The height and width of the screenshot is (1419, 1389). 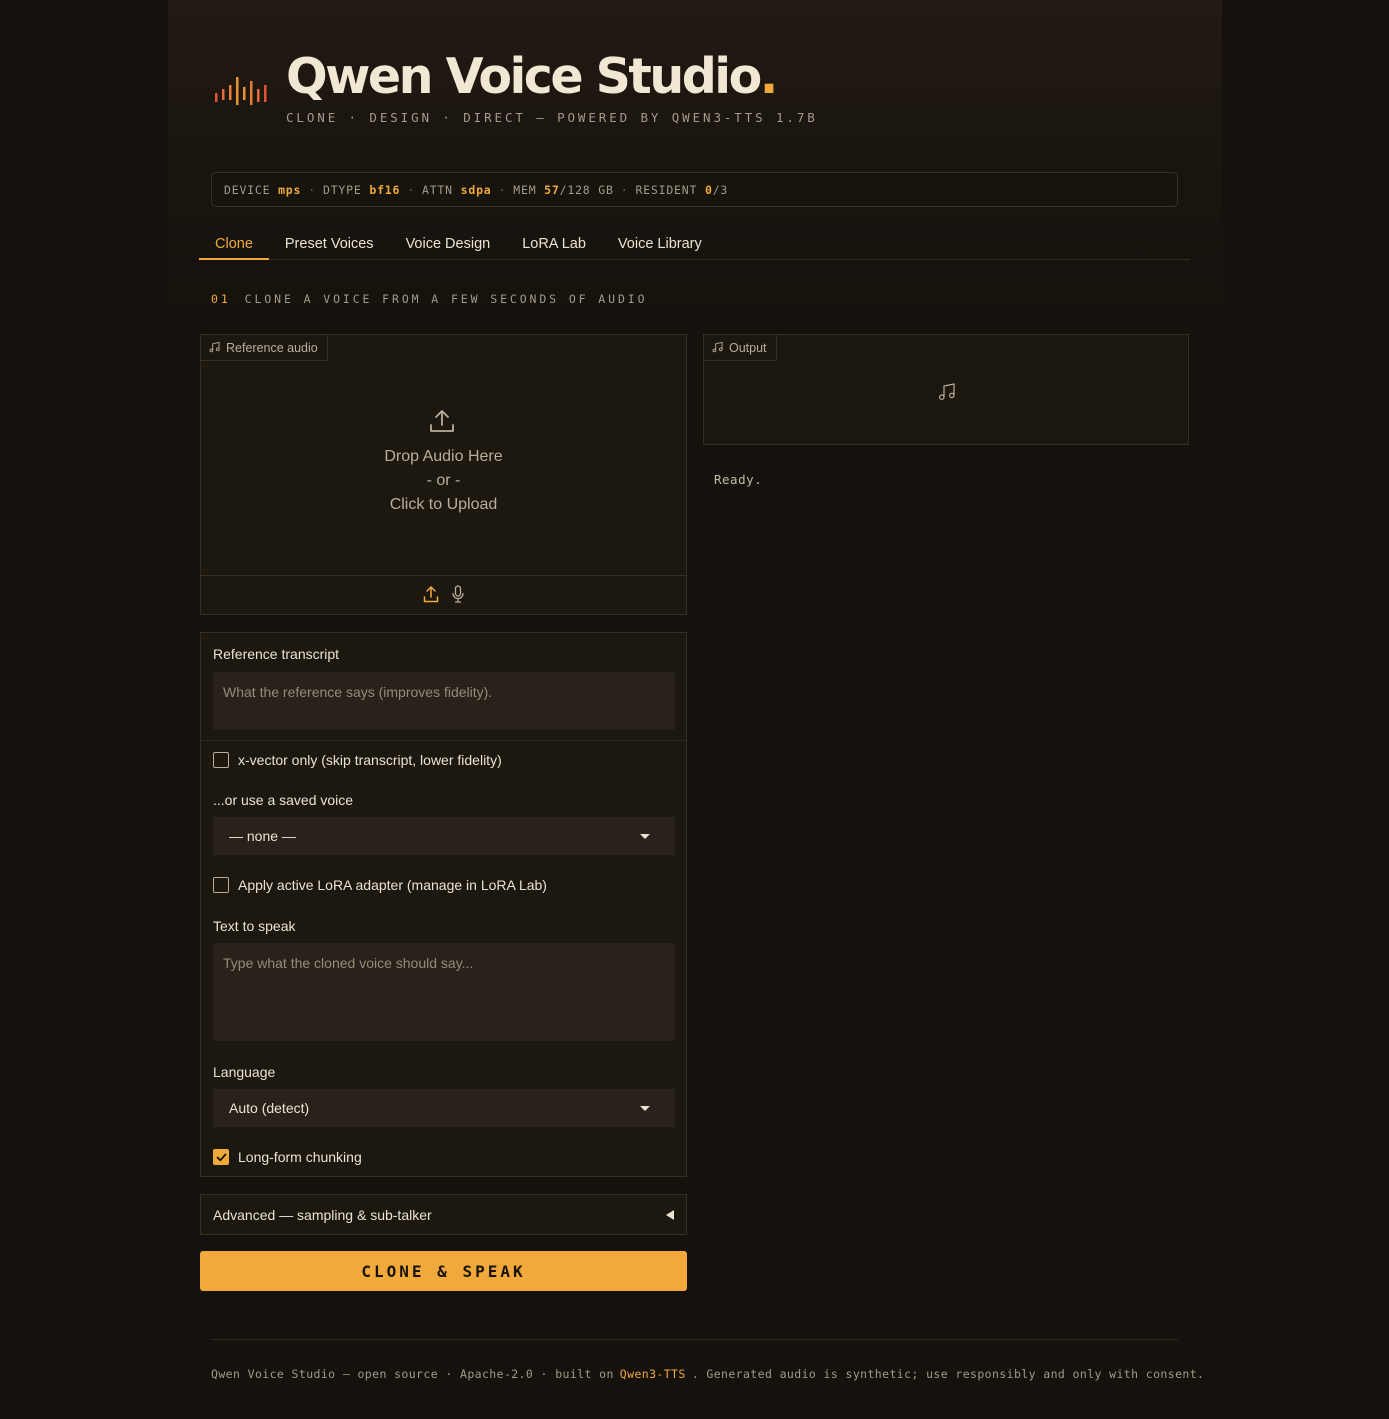 I want to click on transcript-label: Reference transcript, so click(x=276, y=654).